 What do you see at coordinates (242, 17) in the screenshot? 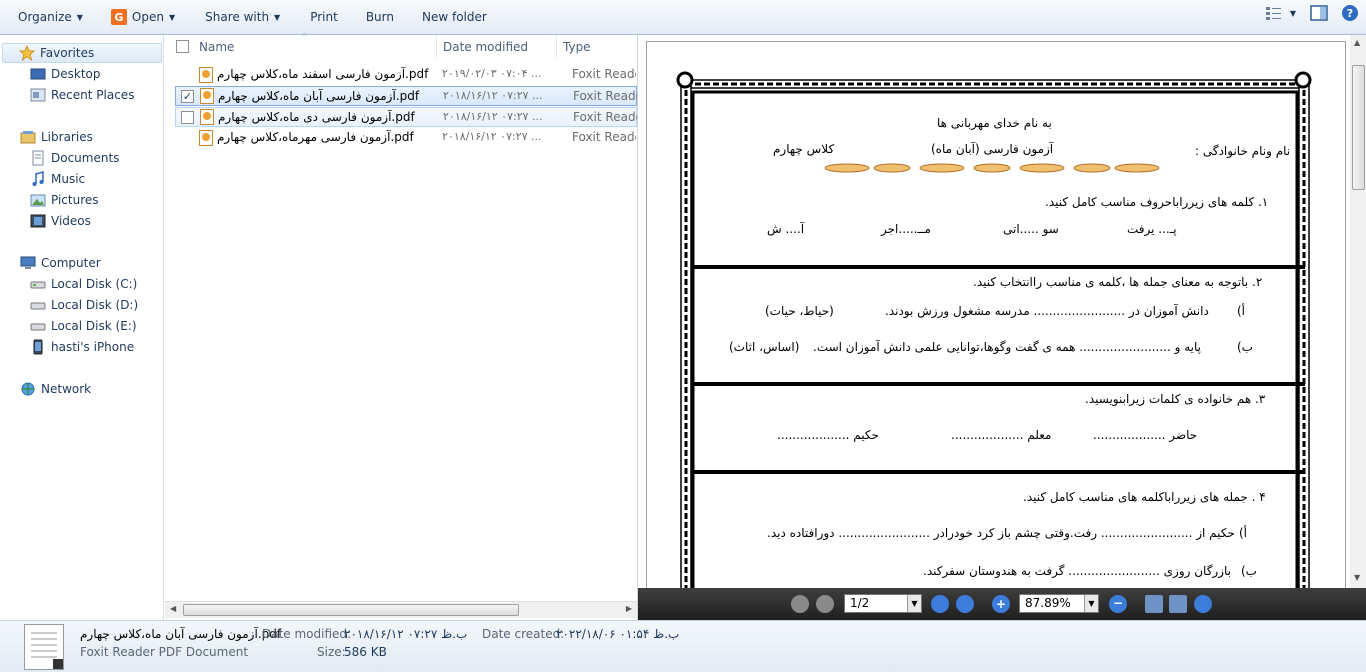
I see `share-with-button: Share with ▼` at bounding box center [242, 17].